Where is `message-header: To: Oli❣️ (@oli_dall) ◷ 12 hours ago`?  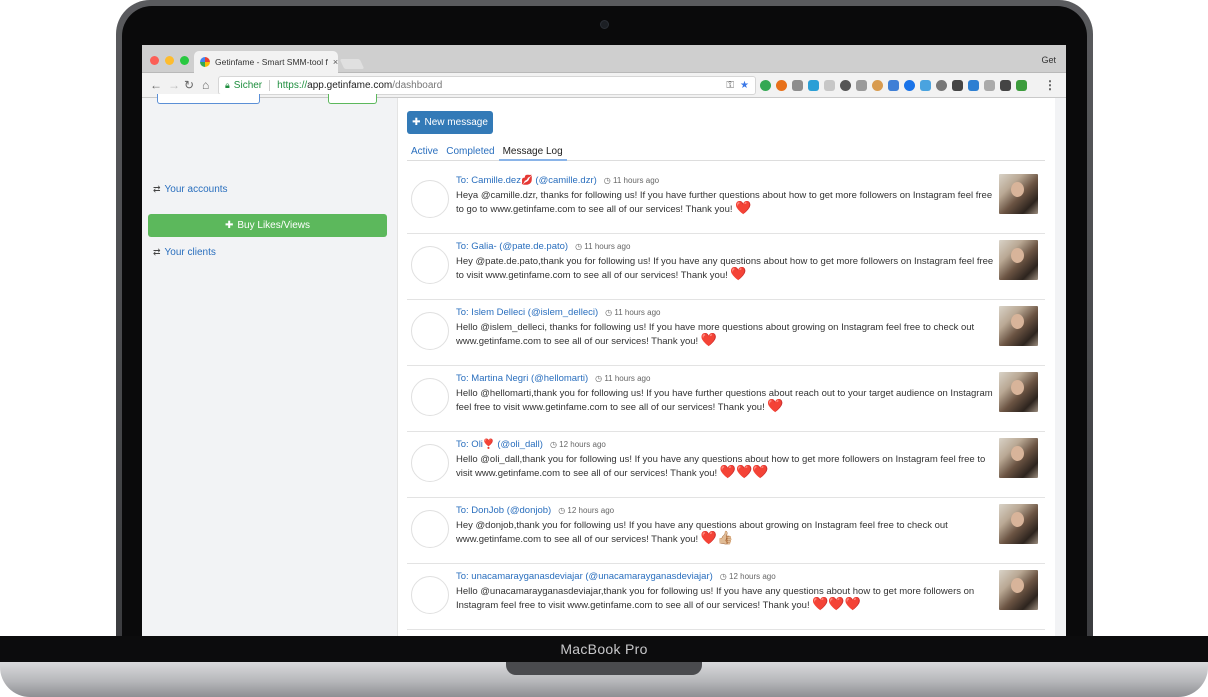 message-header: To: Oli❣️ (@oli_dall) ◷ 12 hours ago is located at coordinates (531, 444).